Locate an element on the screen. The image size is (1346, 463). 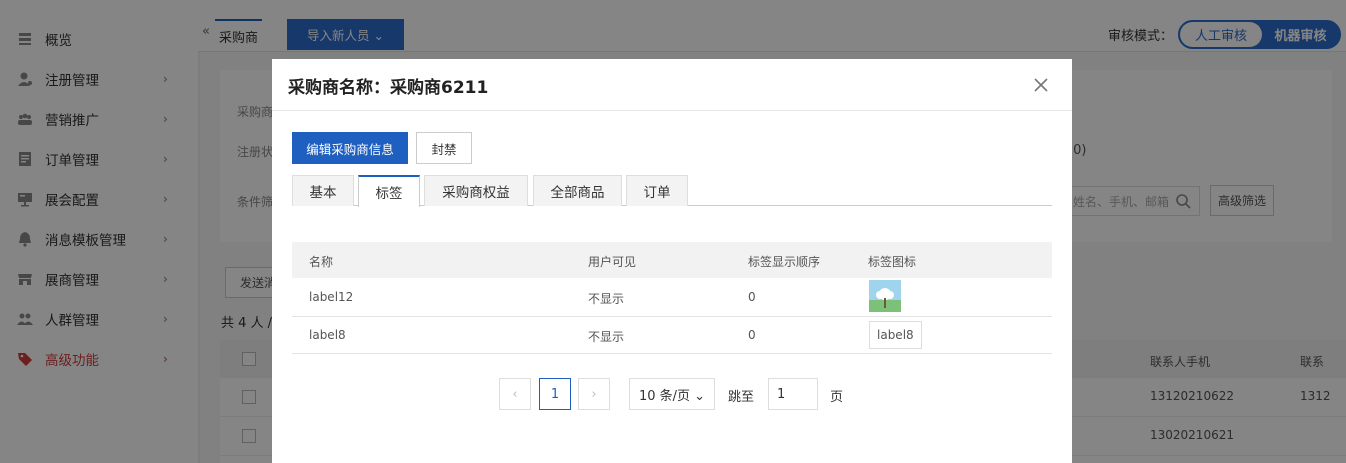
page-size-select: 10 条/页 ⌄ is located at coordinates (672, 394).